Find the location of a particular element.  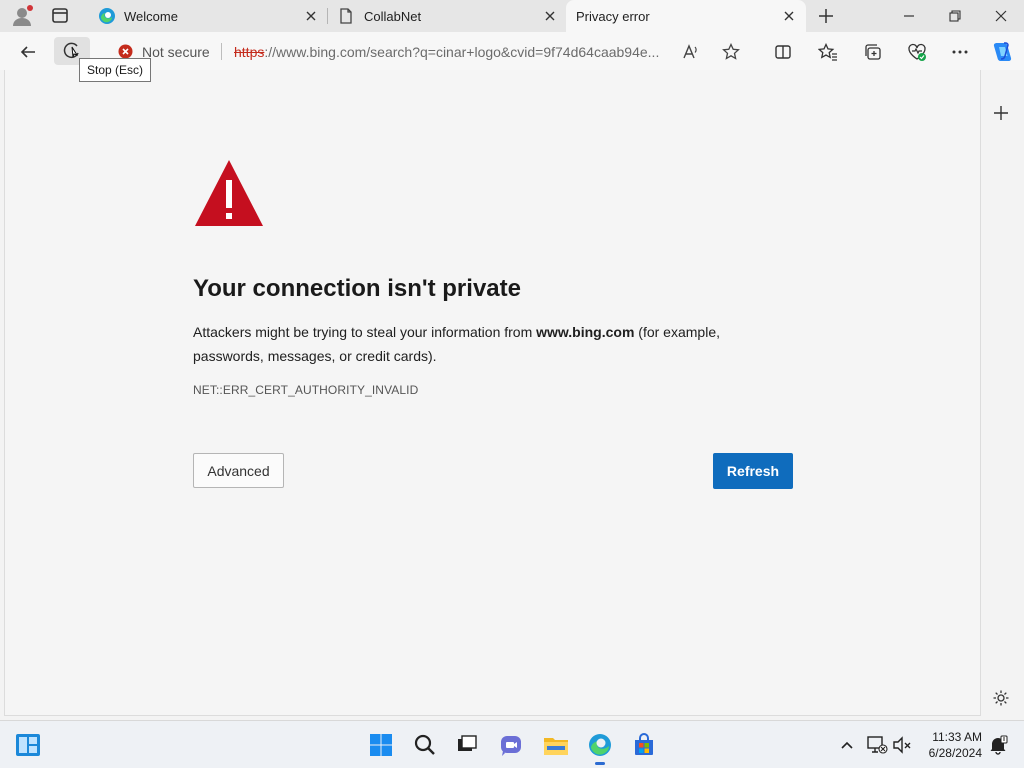

tab-collabnet: CollabNet is located at coordinates (447, 16).